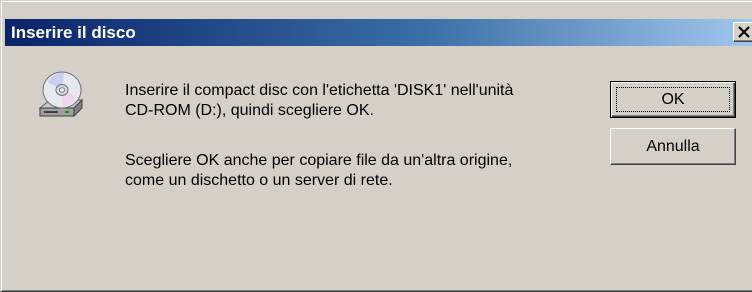  Describe the element at coordinates (378, 32) in the screenshot. I see `title-bar: Inserire il disco` at that location.